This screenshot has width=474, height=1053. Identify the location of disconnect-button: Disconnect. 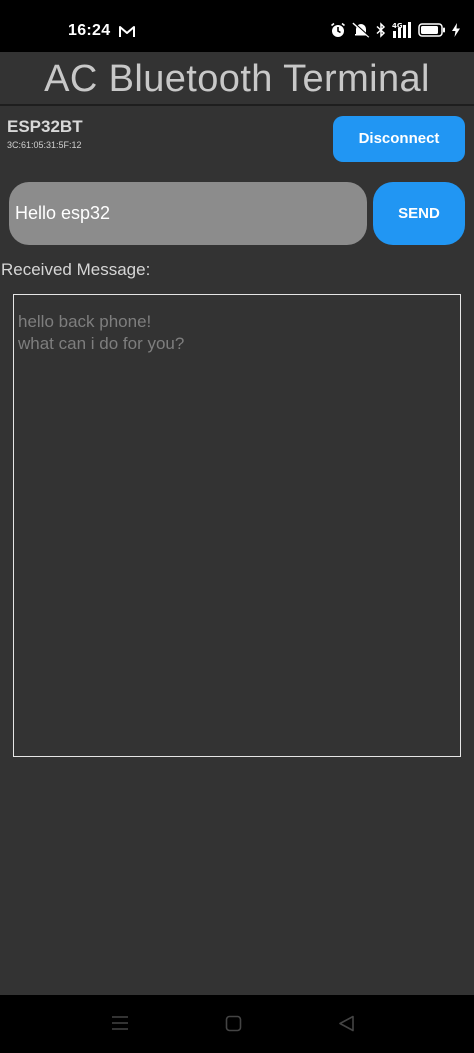
(399, 139).